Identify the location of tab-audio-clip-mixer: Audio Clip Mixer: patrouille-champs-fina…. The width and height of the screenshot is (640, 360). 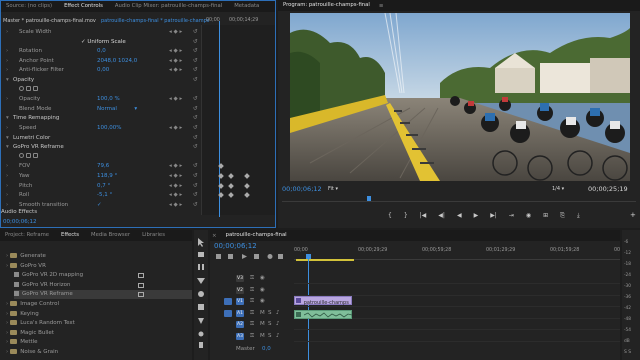
(168, 6).